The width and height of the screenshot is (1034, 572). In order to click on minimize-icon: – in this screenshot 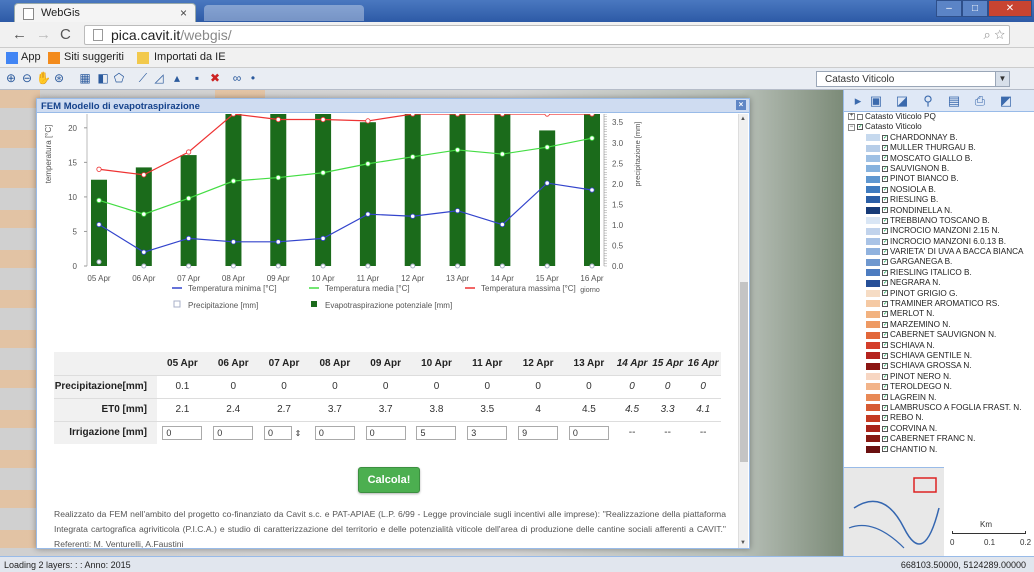, I will do `click(949, 8)`.